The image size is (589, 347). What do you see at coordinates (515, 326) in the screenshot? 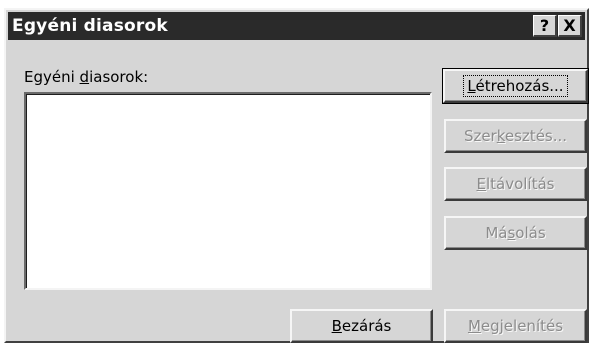
I see `show-button: Megjelenítés` at bounding box center [515, 326].